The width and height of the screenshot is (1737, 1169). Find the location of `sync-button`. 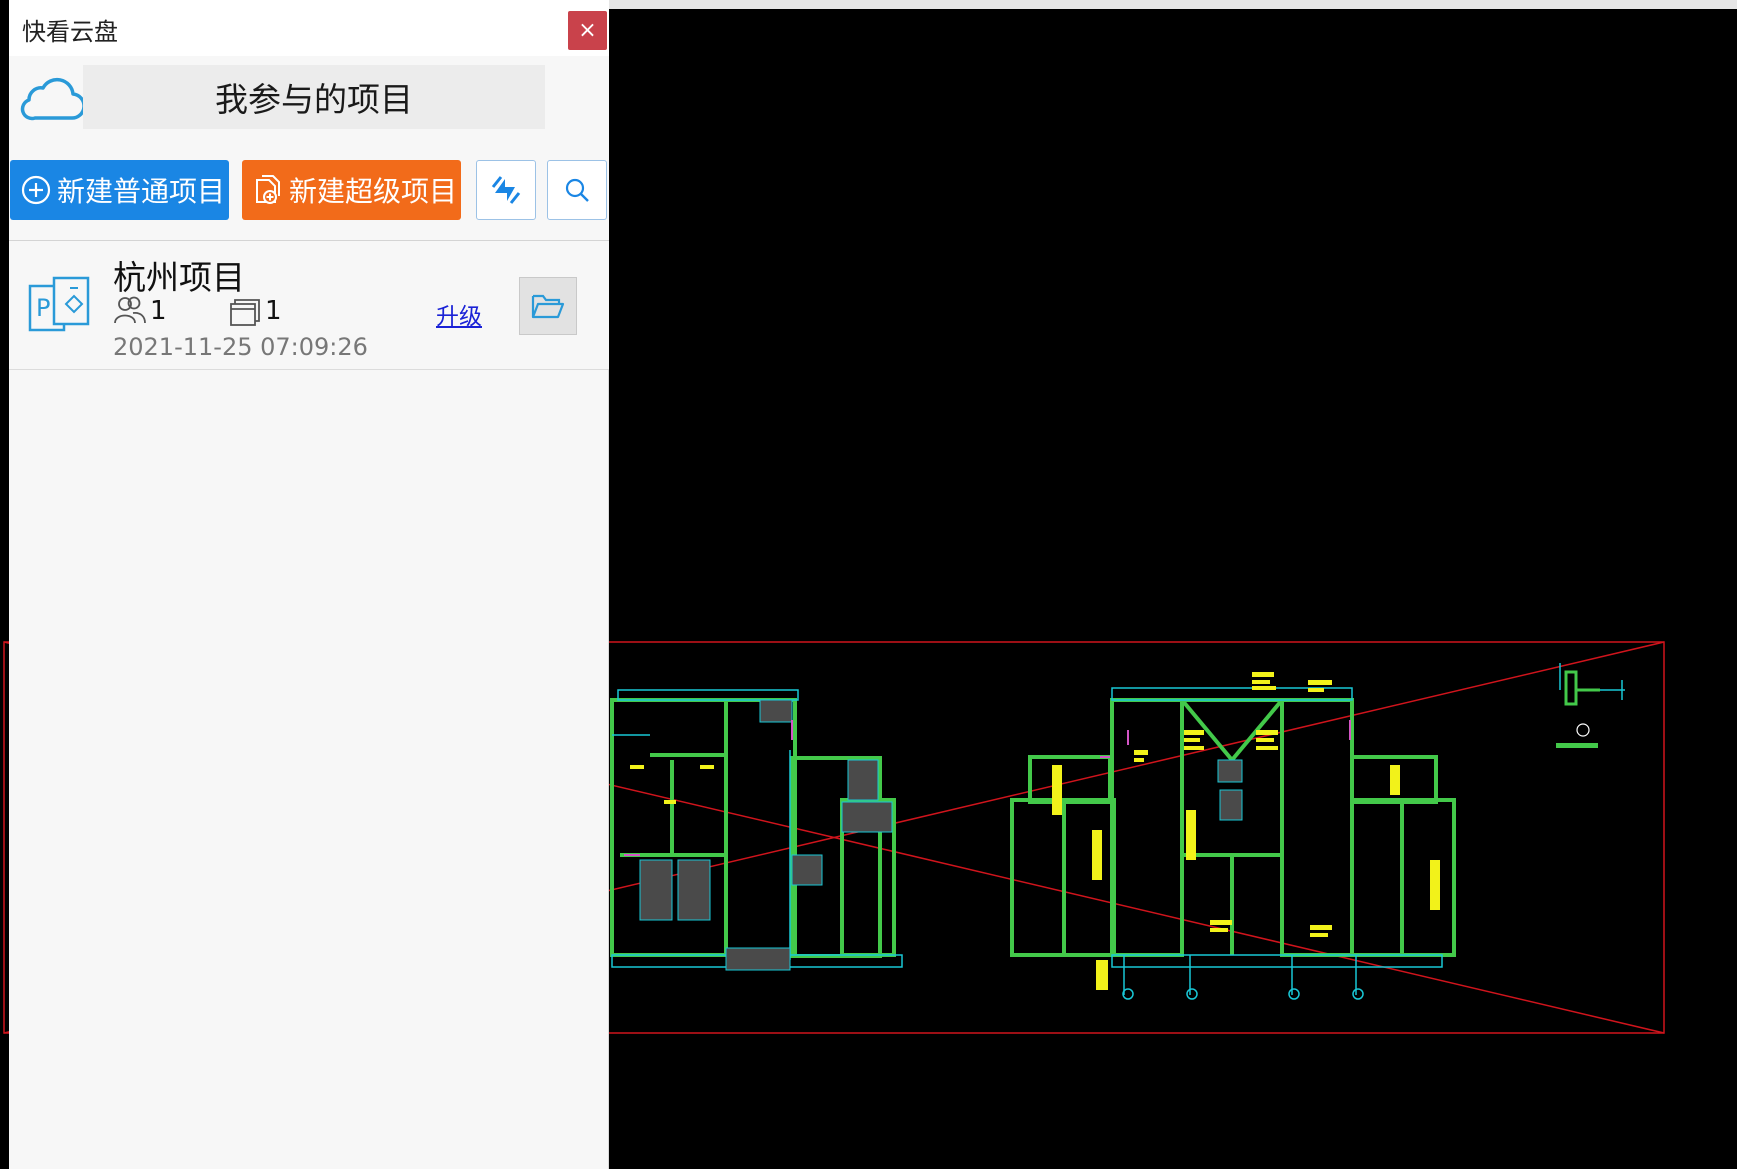

sync-button is located at coordinates (506, 190).